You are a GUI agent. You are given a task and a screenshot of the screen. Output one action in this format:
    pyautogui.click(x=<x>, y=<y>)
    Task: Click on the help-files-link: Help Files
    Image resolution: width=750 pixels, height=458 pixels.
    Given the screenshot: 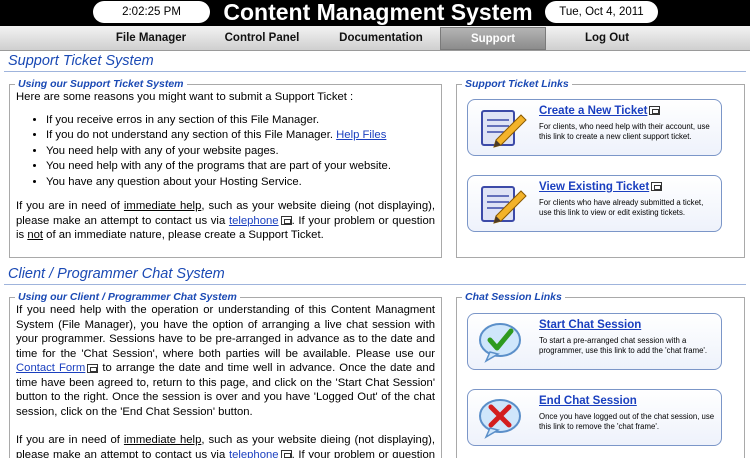 What is the action you would take?
    pyautogui.click(x=361, y=135)
    